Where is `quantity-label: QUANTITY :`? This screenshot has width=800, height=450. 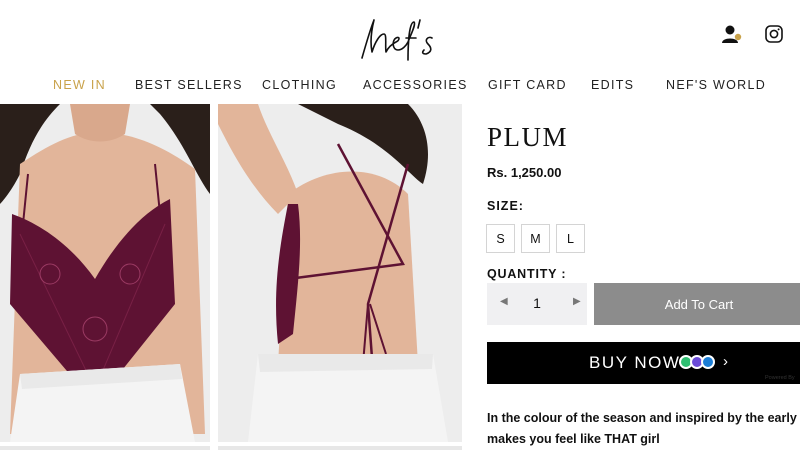
quantity-label: QUANTITY : is located at coordinates (527, 274).